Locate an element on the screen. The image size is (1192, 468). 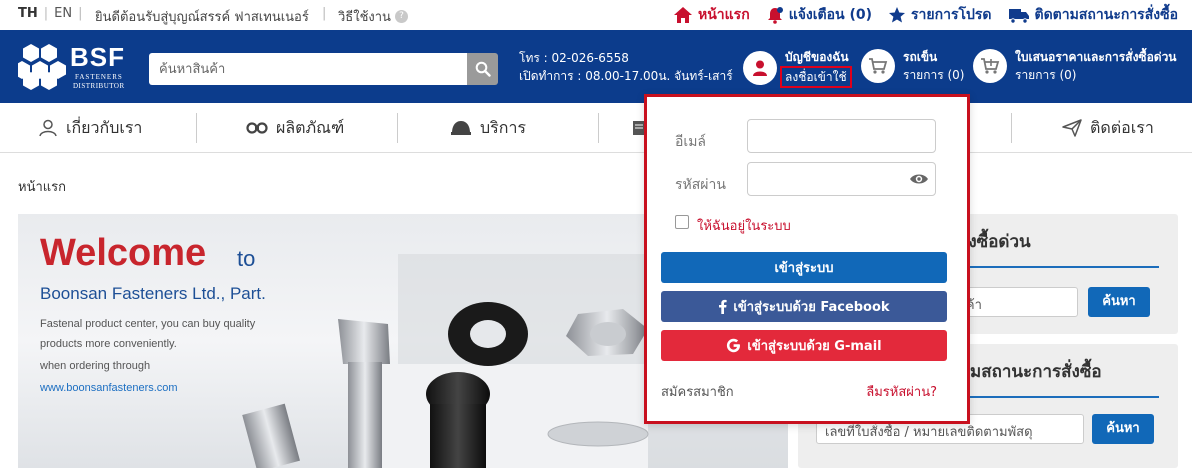
track-order-title: มสถานะการสั่งซื้อ is located at coordinates (1036, 372).